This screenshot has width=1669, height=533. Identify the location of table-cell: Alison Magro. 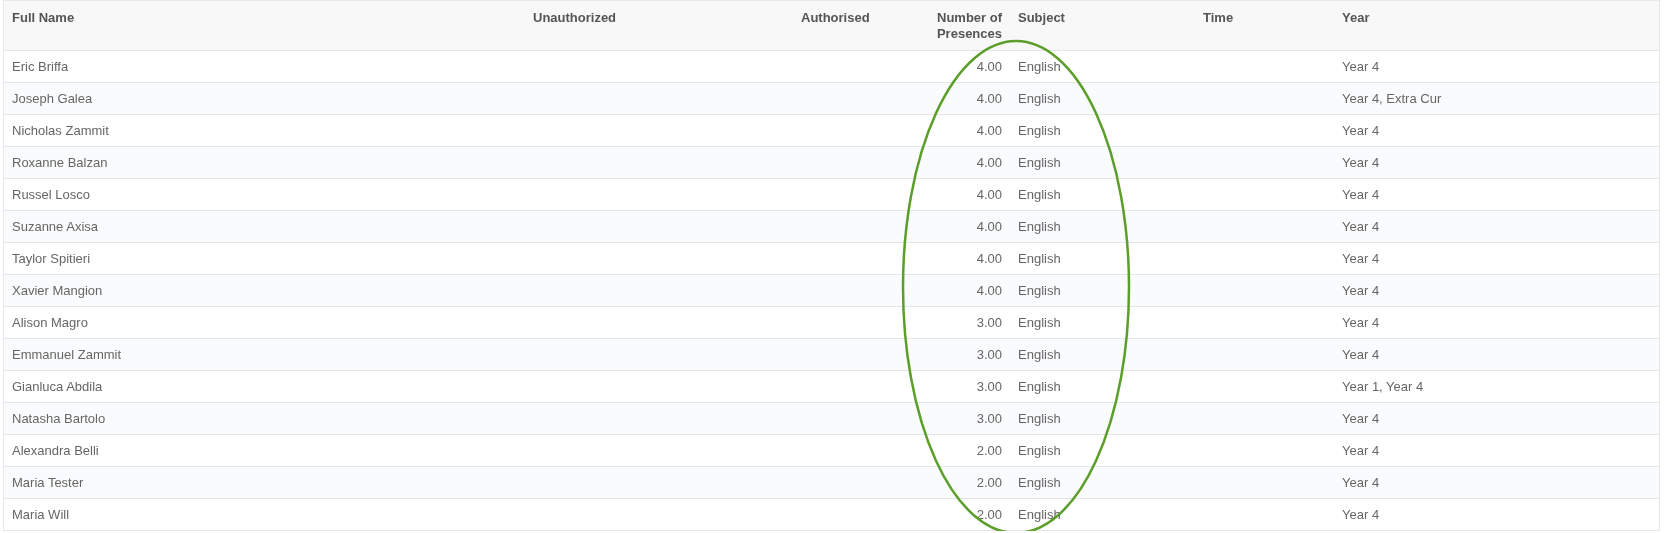
(50, 322).